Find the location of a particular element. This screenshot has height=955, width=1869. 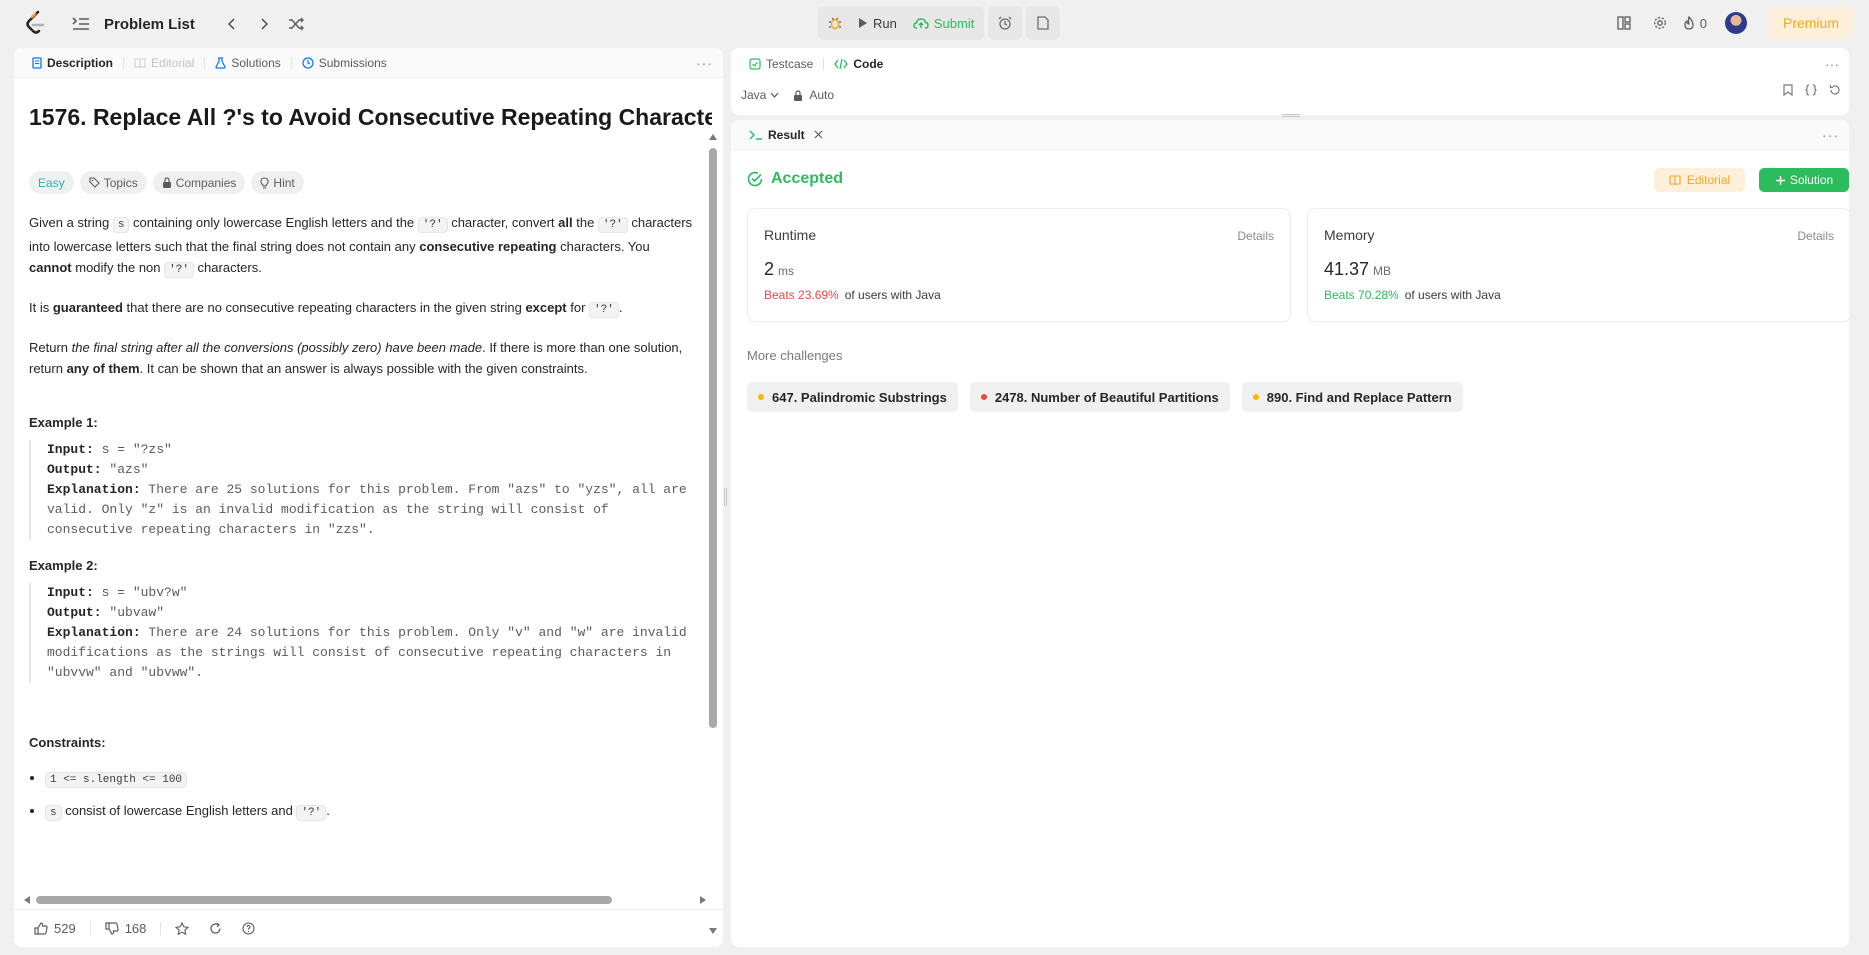

bookmark-icon is located at coordinates (1788, 90).